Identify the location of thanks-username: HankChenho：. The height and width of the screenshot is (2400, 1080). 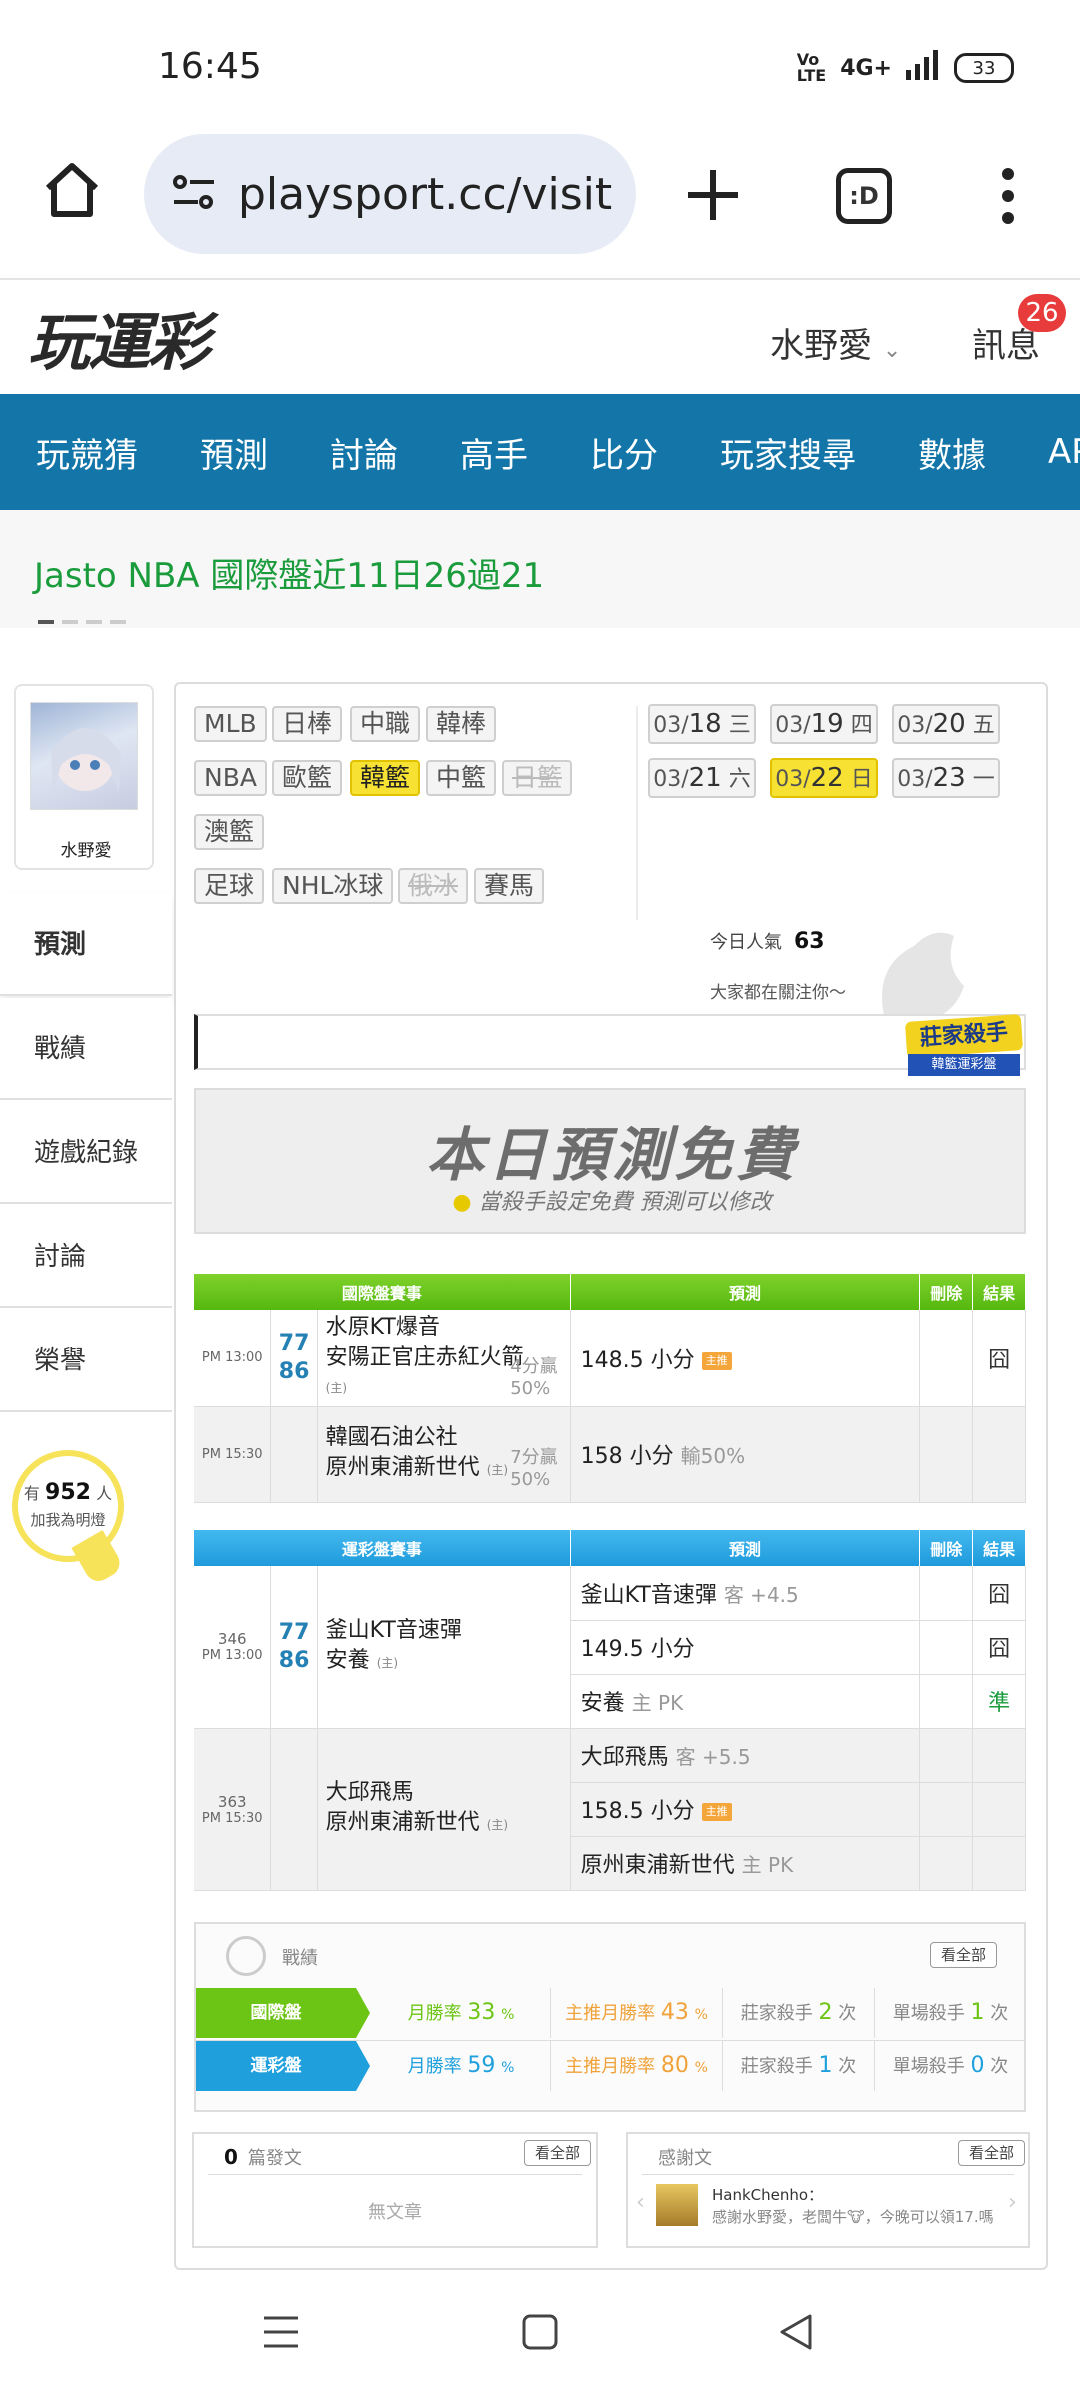
(767, 2194).